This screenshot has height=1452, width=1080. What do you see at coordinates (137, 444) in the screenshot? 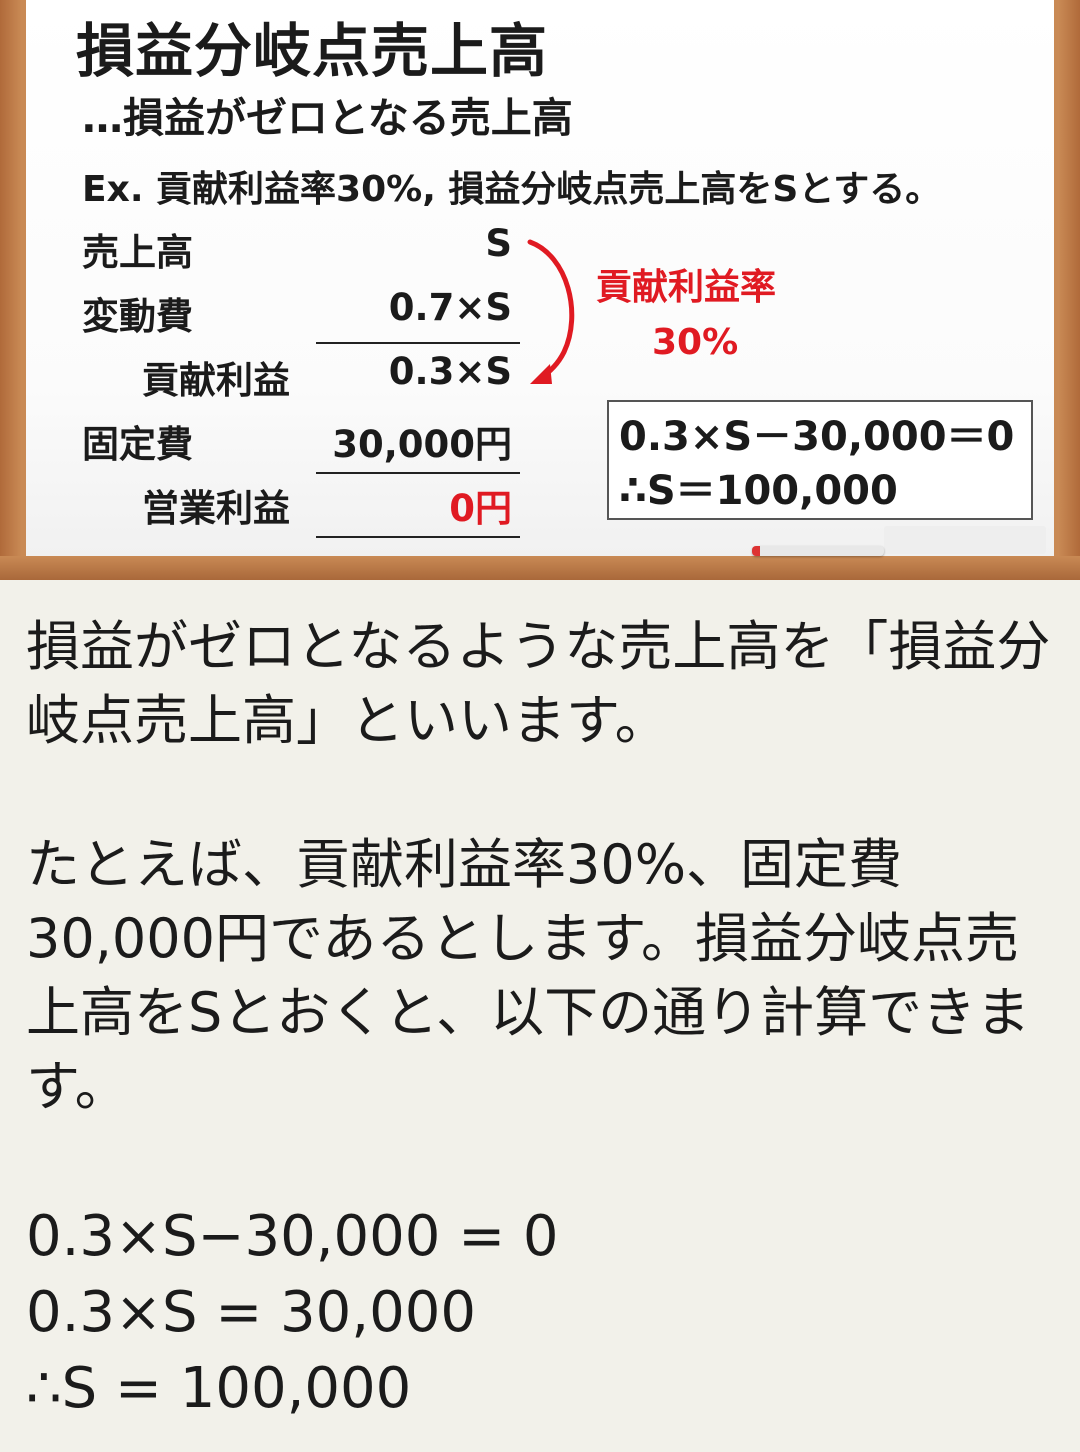
I see `row-label-fixed-cost: 固定費` at bounding box center [137, 444].